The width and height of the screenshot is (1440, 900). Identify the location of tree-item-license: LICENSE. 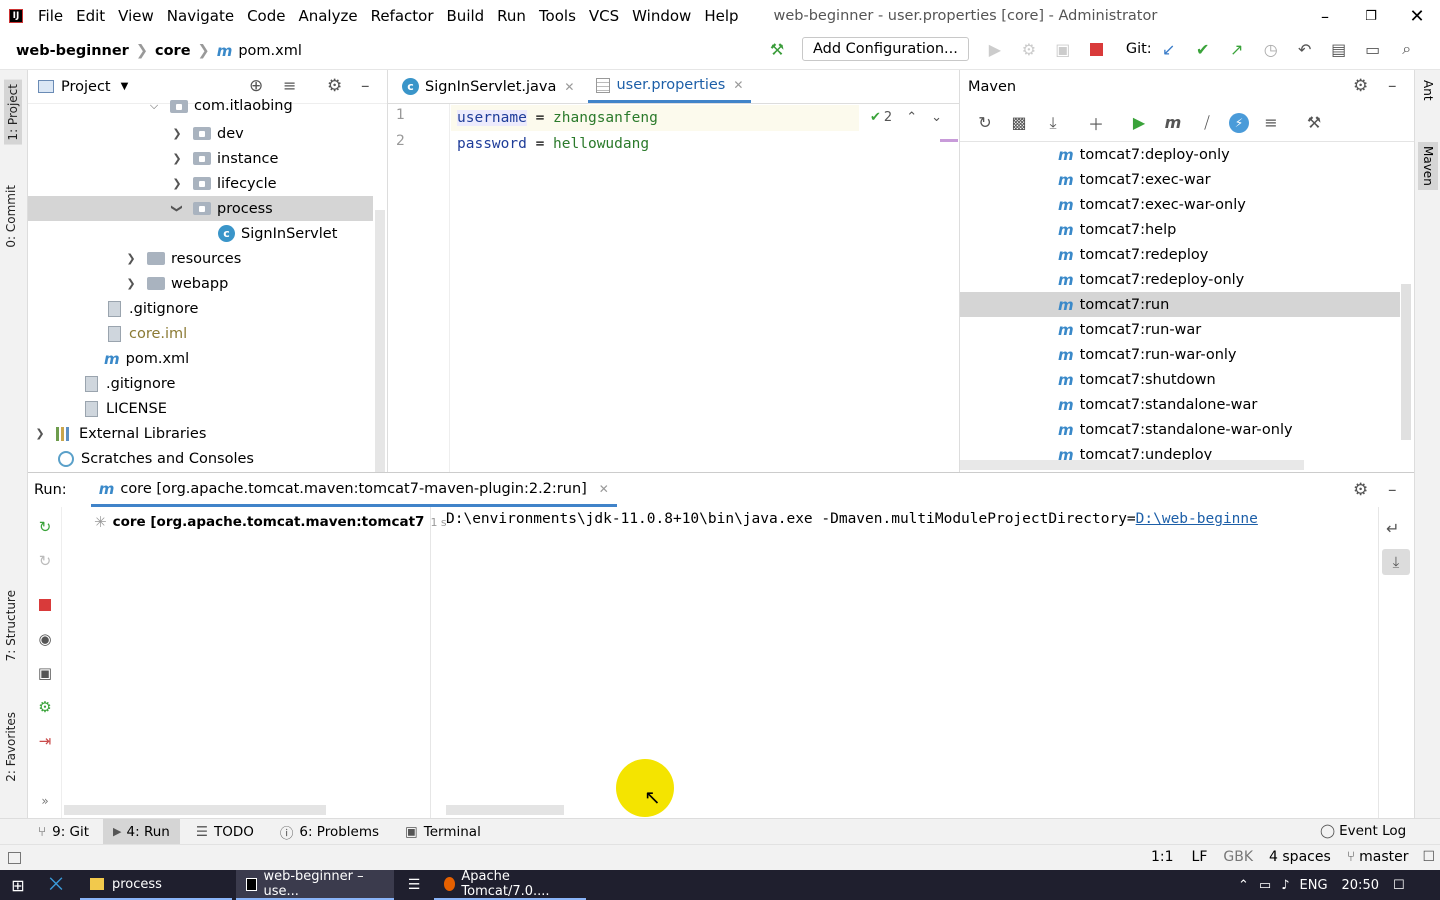
(126, 408).